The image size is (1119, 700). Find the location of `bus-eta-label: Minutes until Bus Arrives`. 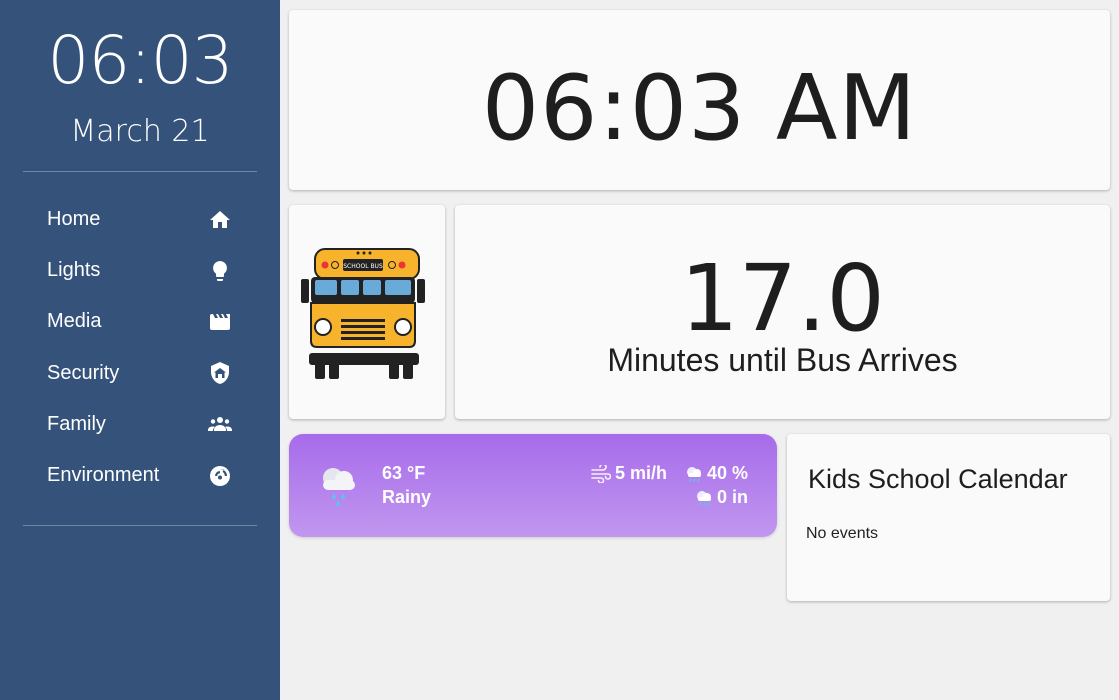

bus-eta-label: Minutes until Bus Arrives is located at coordinates (782, 360).